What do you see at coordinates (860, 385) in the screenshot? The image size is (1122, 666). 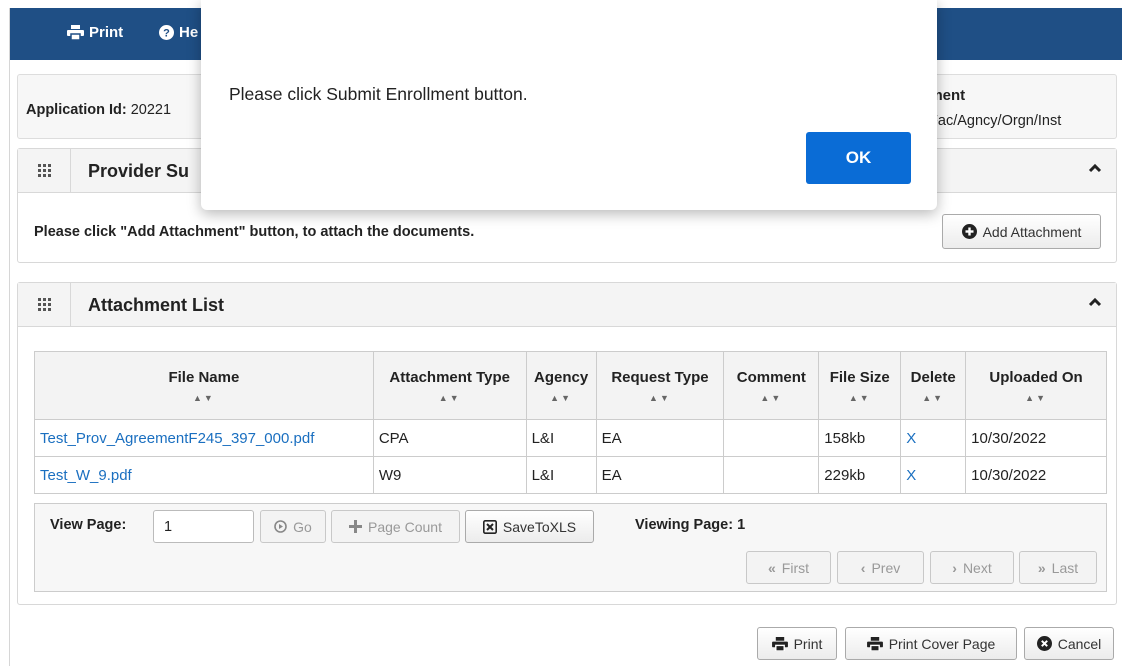 I see `column-header-file-size: File Size ▲▼` at bounding box center [860, 385].